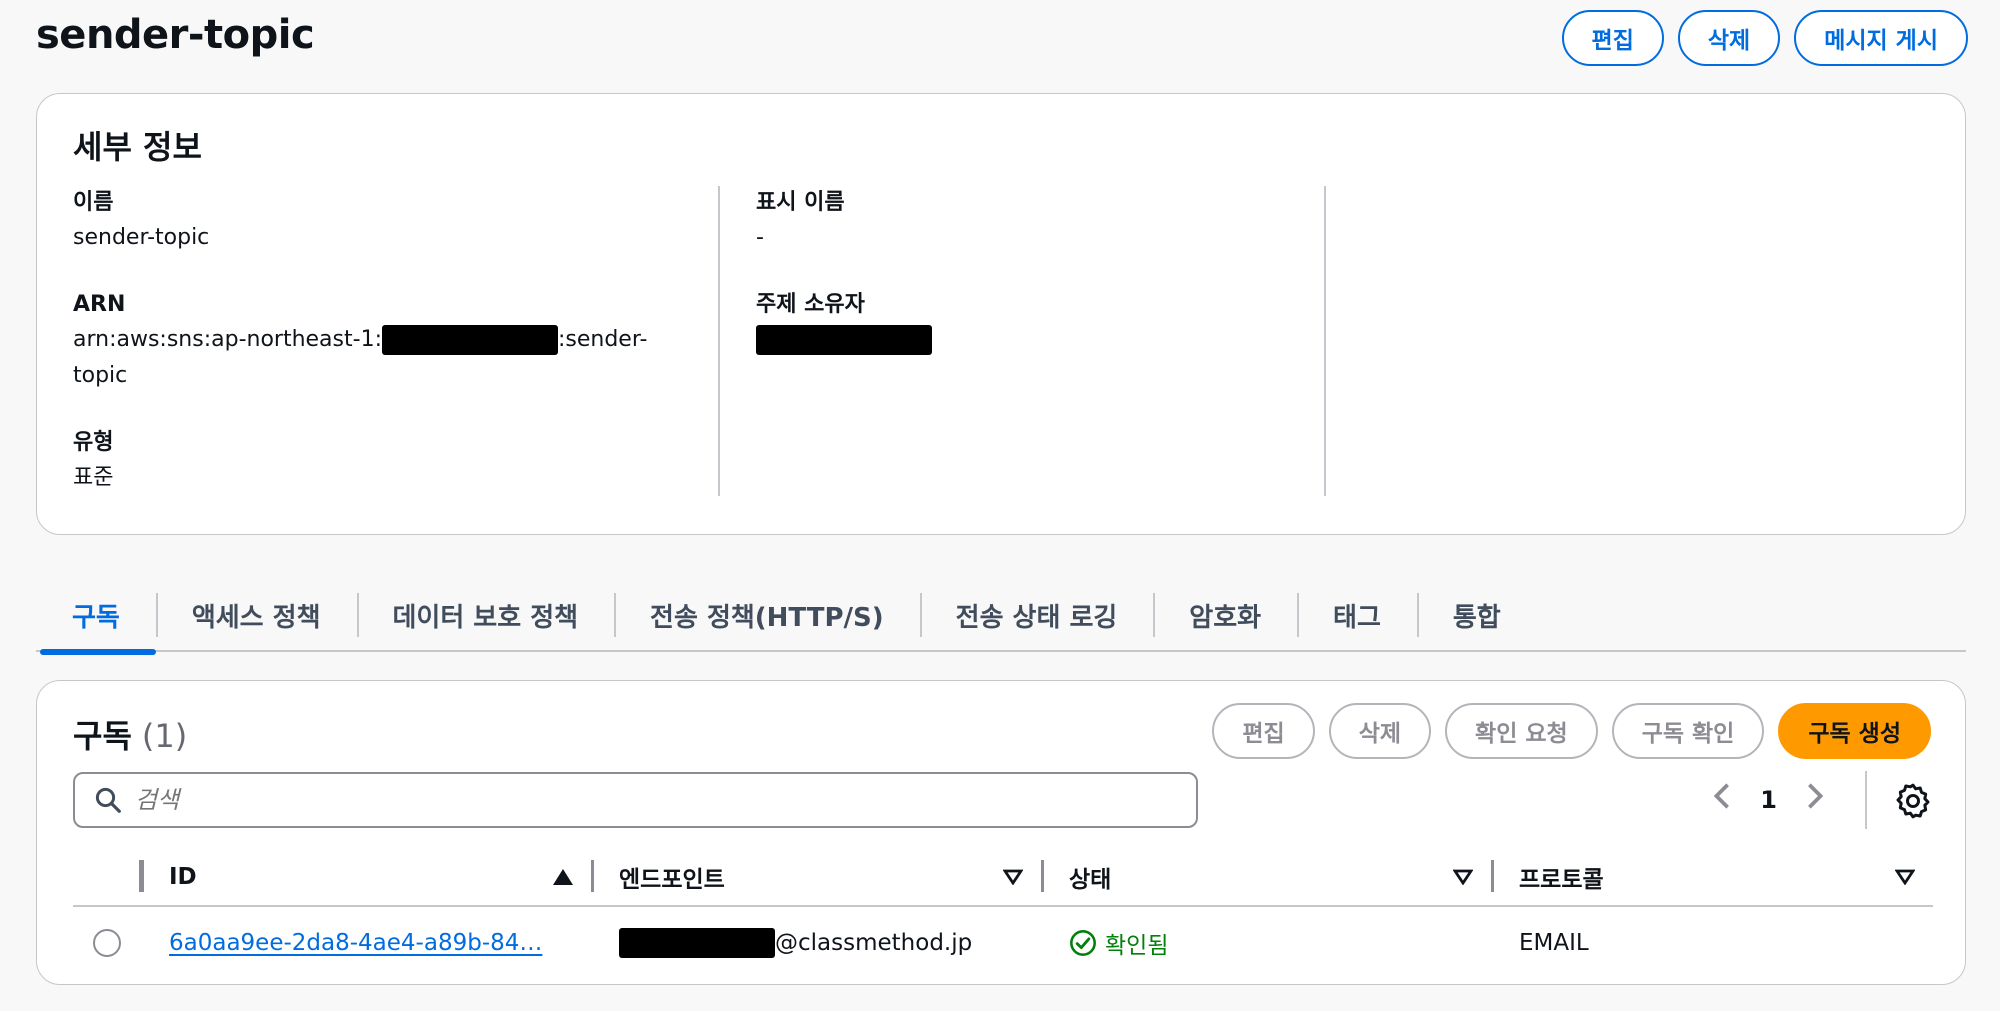  I want to click on redacted-account-id, so click(469, 340).